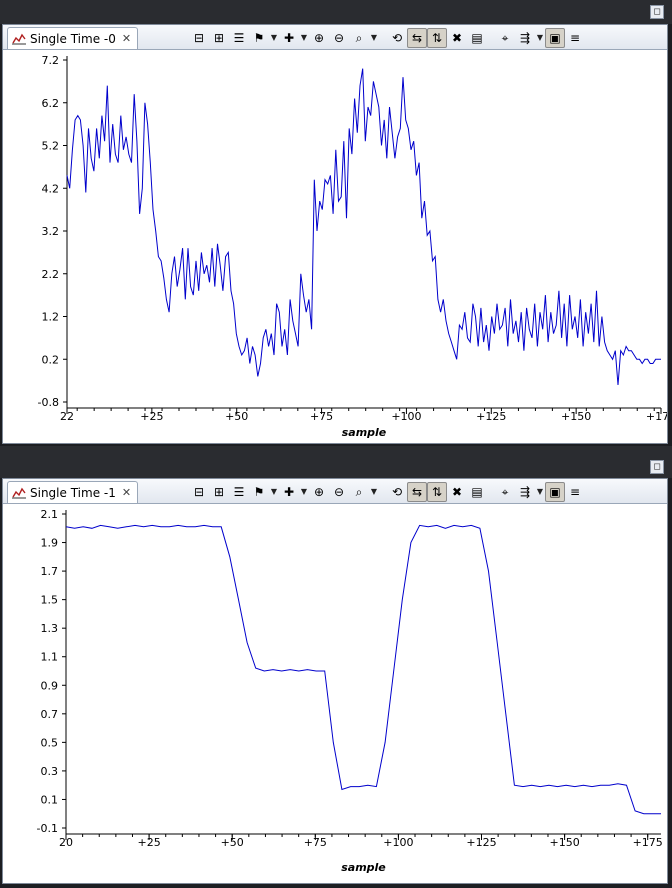  Describe the element at coordinates (51, 146) in the screenshot. I see `y-tick-label: 5.2` at that location.